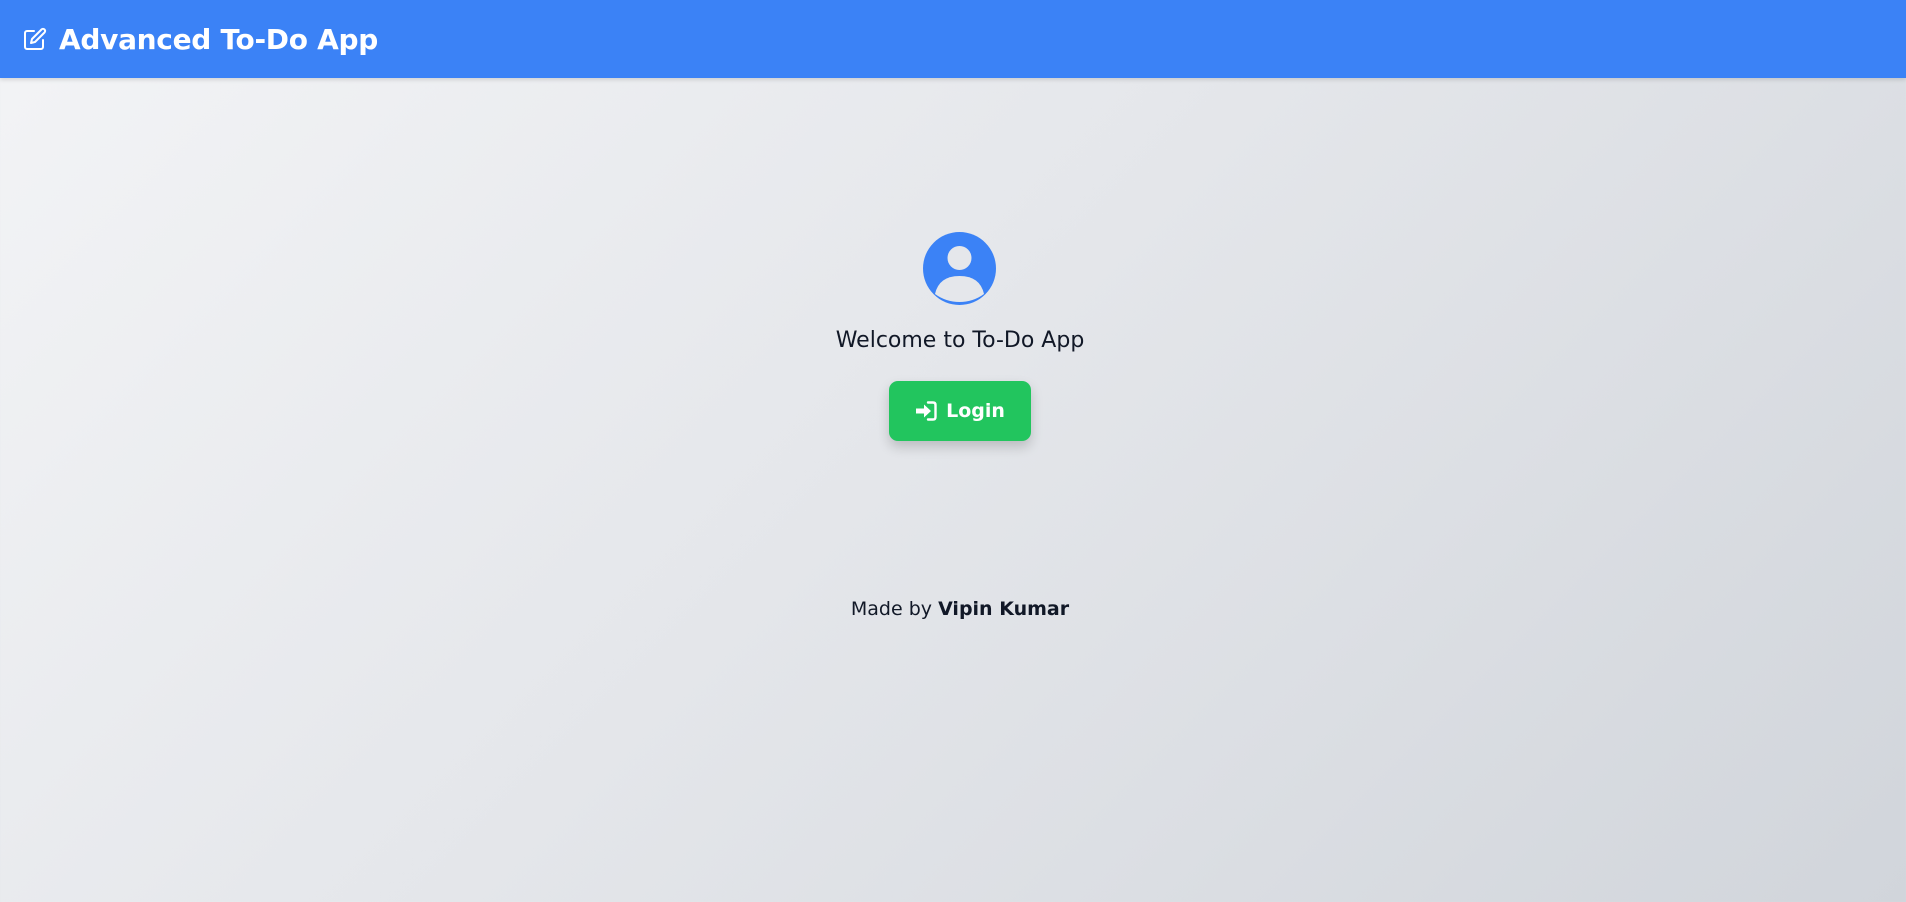 The height and width of the screenshot is (902, 1906). I want to click on author-name: Vipin Kumar, so click(1004, 609).